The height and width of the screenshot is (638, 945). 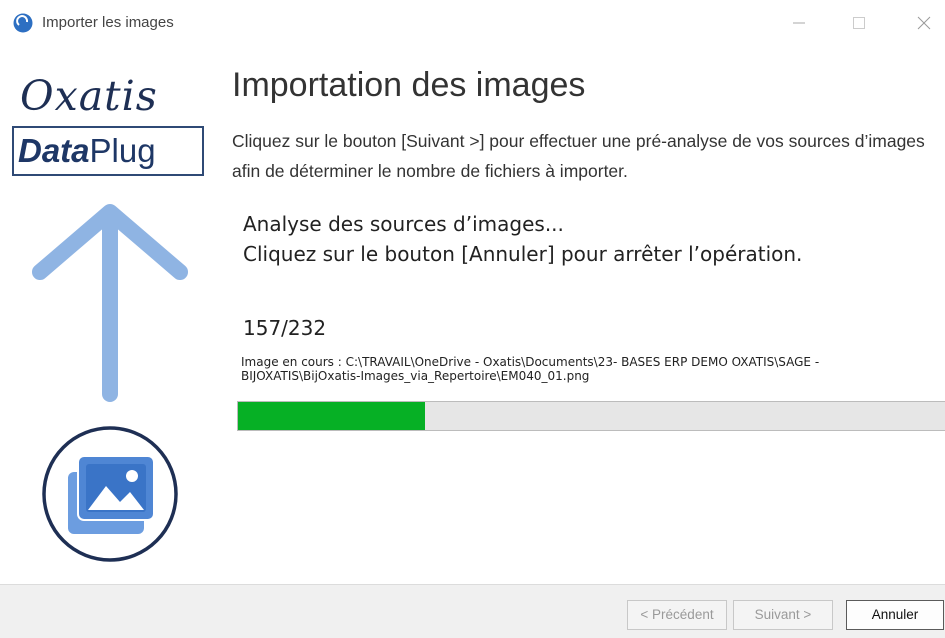 What do you see at coordinates (895, 615) in the screenshot?
I see `cancel-button: Annuler` at bounding box center [895, 615].